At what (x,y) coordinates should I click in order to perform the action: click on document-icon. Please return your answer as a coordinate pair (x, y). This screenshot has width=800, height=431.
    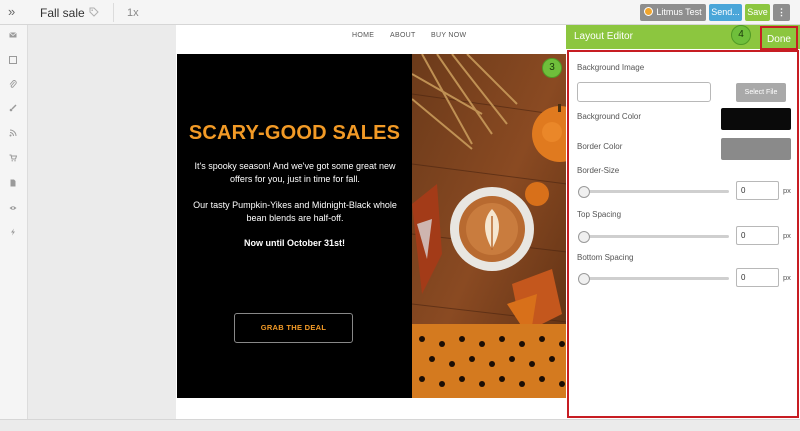
    Looking at the image, I should click on (13, 183).